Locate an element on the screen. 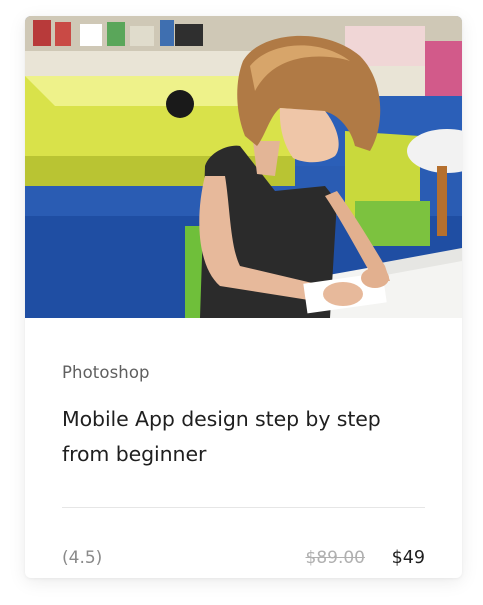 This screenshot has height=605, width=483. card-divider is located at coordinates (243, 507).